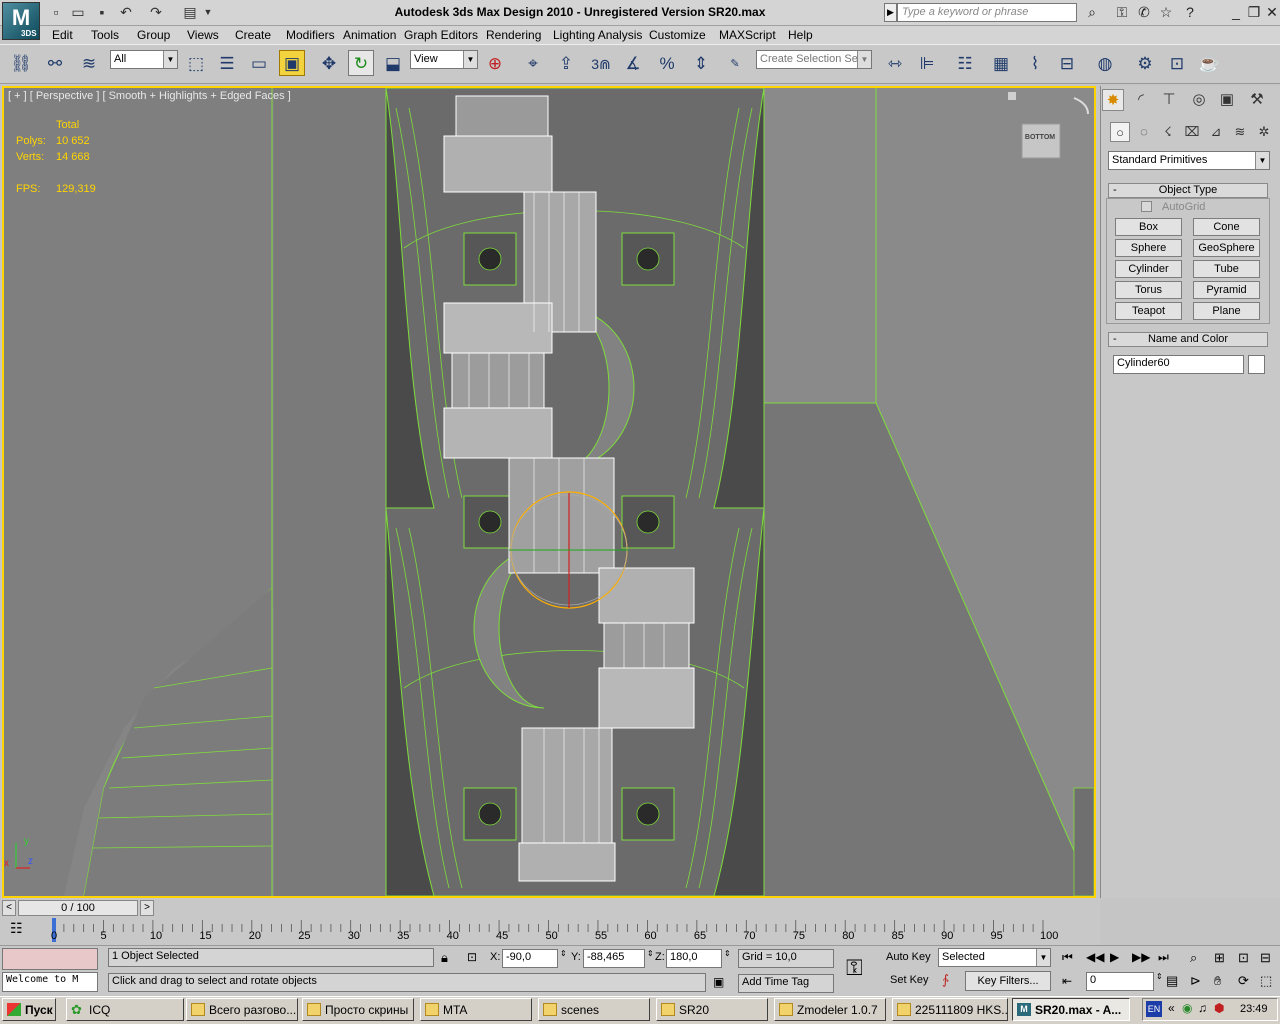 This screenshot has height=1024, width=1280. What do you see at coordinates (1144, 132) in the screenshot?
I see `shapes-icon: ◌` at bounding box center [1144, 132].